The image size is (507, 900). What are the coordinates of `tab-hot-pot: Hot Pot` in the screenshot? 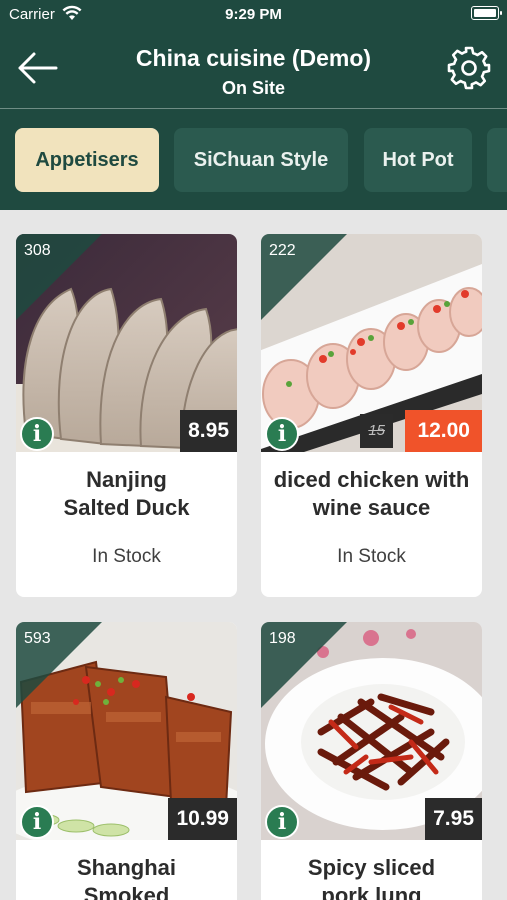 It's located at (418, 160).